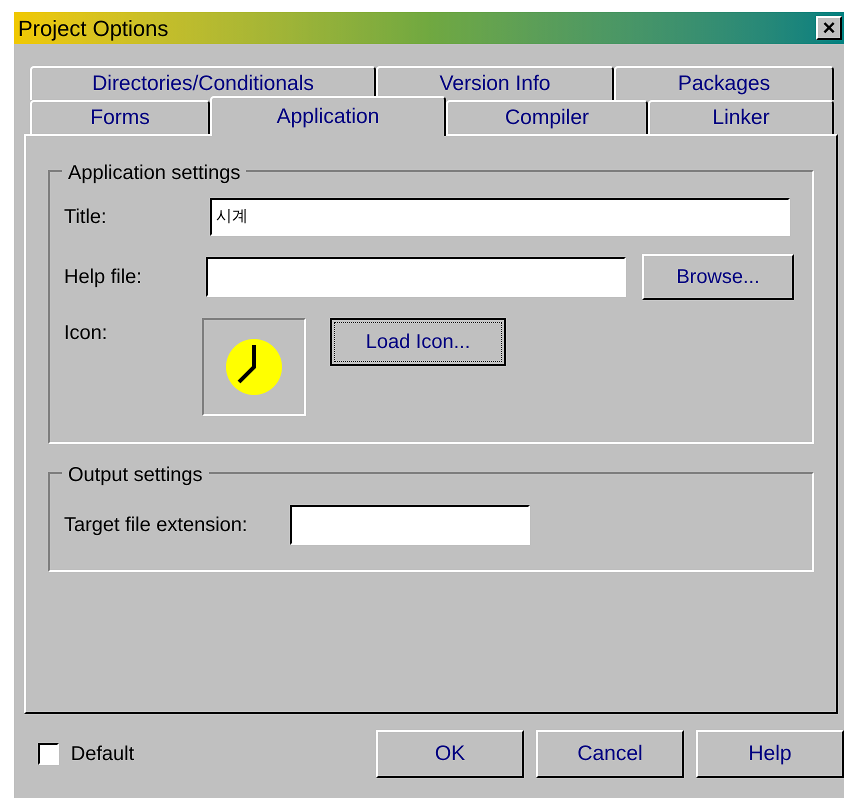 Image resolution: width=844 pixels, height=798 pixels. I want to click on default-checkbox, so click(48, 754).